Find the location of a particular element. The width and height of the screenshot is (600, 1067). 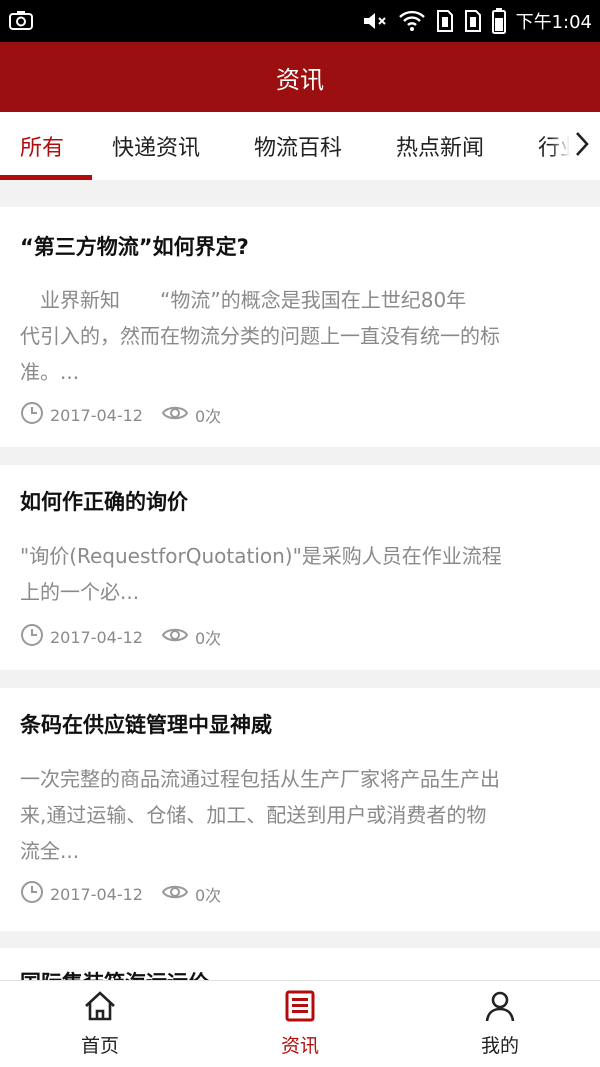

bottom-nav: 首页 资讯 我的 is located at coordinates (300, 1023).